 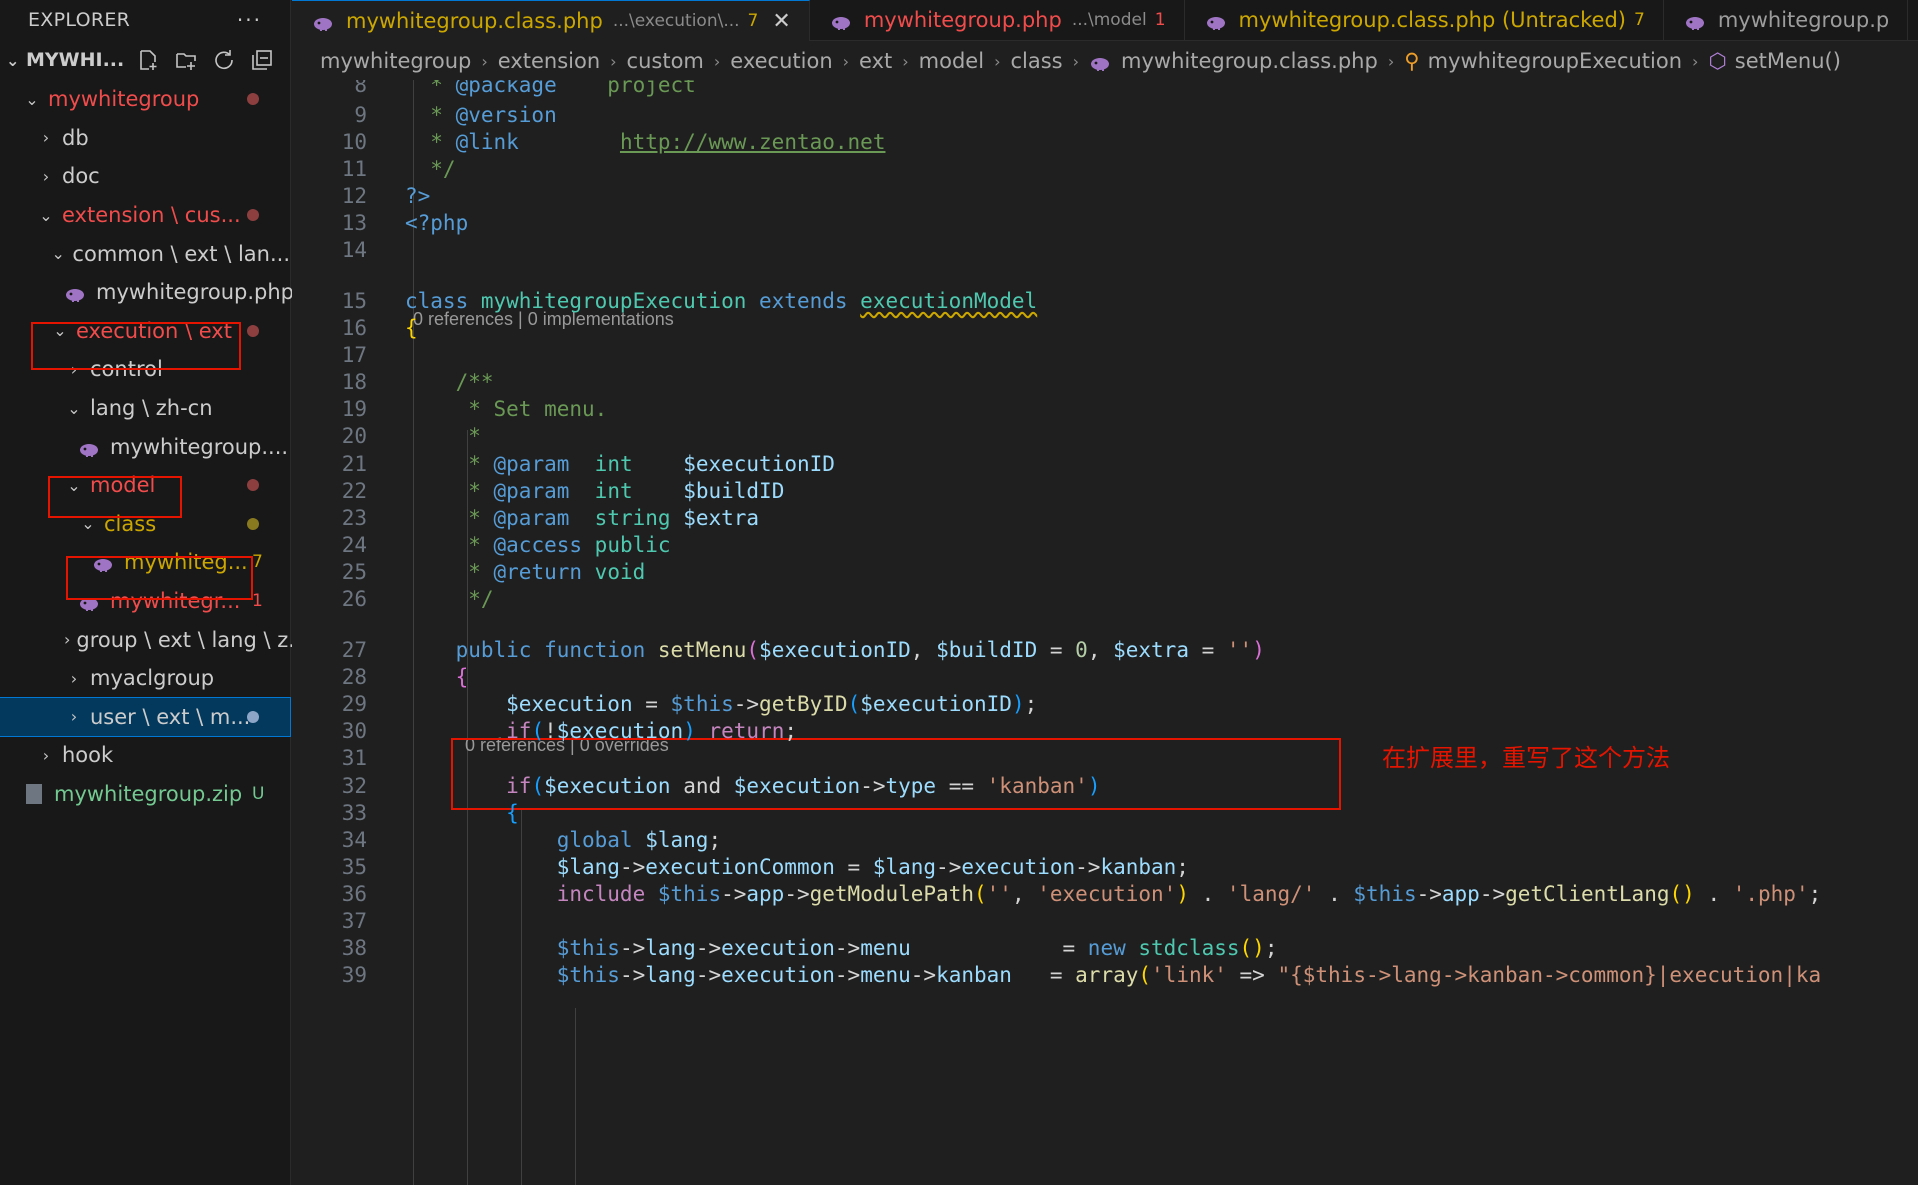 What do you see at coordinates (549, 61) in the screenshot?
I see `breadcrumb-item: extension` at bounding box center [549, 61].